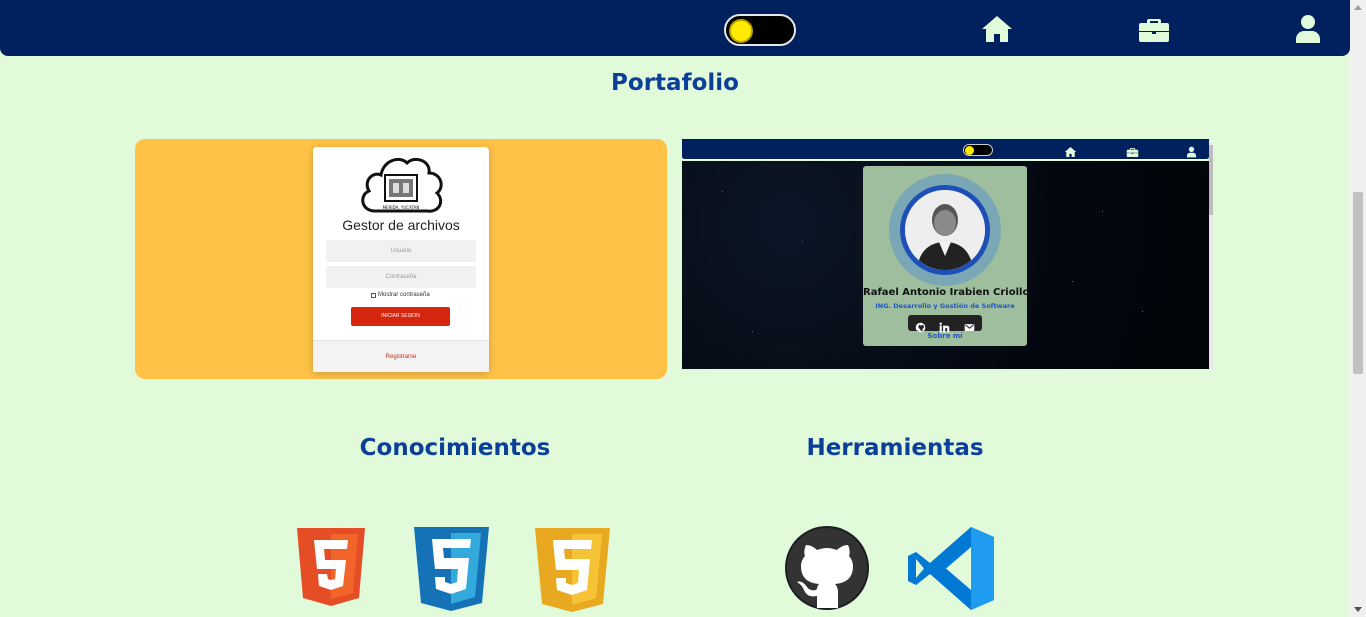 The width and height of the screenshot is (1366, 617). I want to click on mail-icon, so click(969, 324).